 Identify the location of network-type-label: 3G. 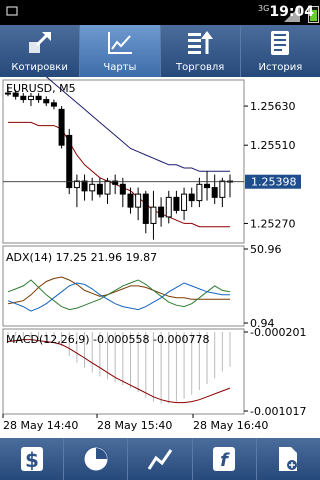
(264, 8).